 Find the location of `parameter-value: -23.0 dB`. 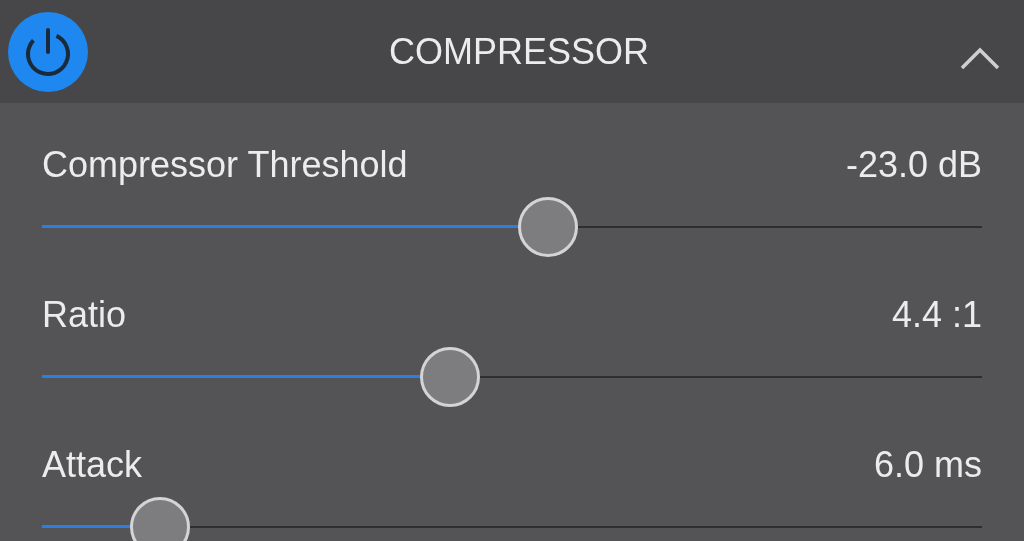

parameter-value: -23.0 dB is located at coordinates (913, 165).